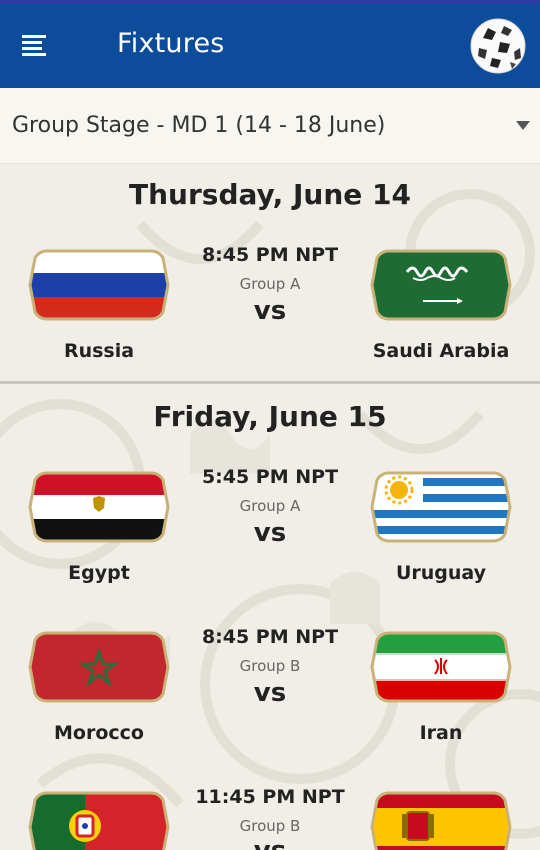  What do you see at coordinates (270, 382) in the screenshot?
I see `day-divider` at bounding box center [270, 382].